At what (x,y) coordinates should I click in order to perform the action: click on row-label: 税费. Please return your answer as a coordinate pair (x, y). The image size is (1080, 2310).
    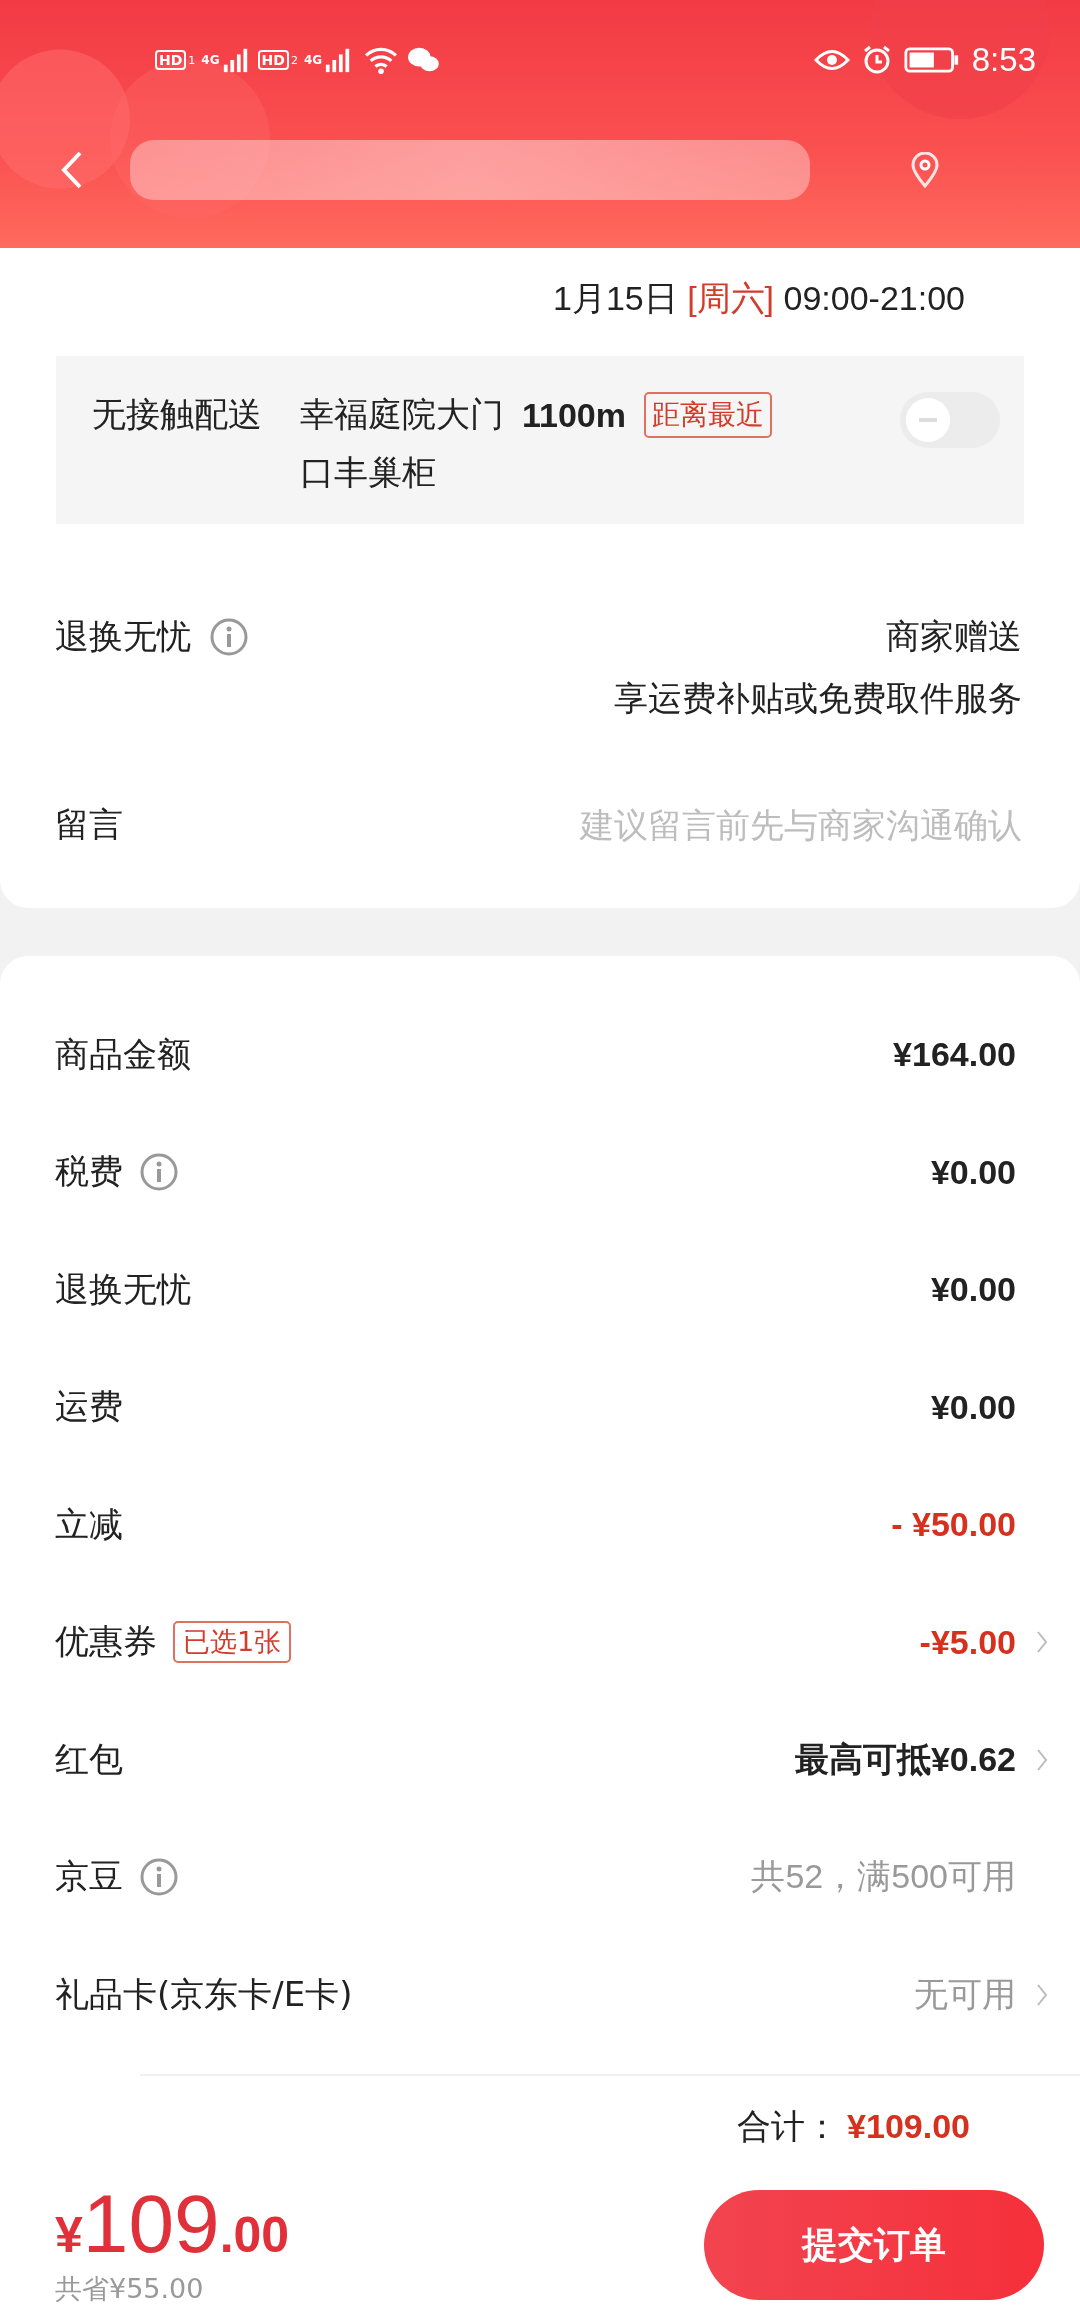
    Looking at the image, I should click on (89, 1172).